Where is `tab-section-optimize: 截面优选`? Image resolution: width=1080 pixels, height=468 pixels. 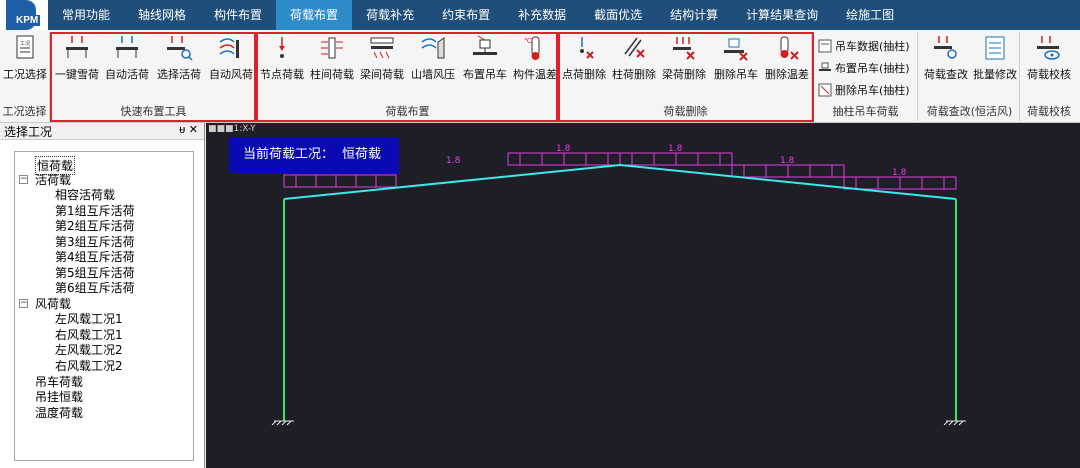
tab-section-optimize: 截面优选 is located at coordinates (618, 15).